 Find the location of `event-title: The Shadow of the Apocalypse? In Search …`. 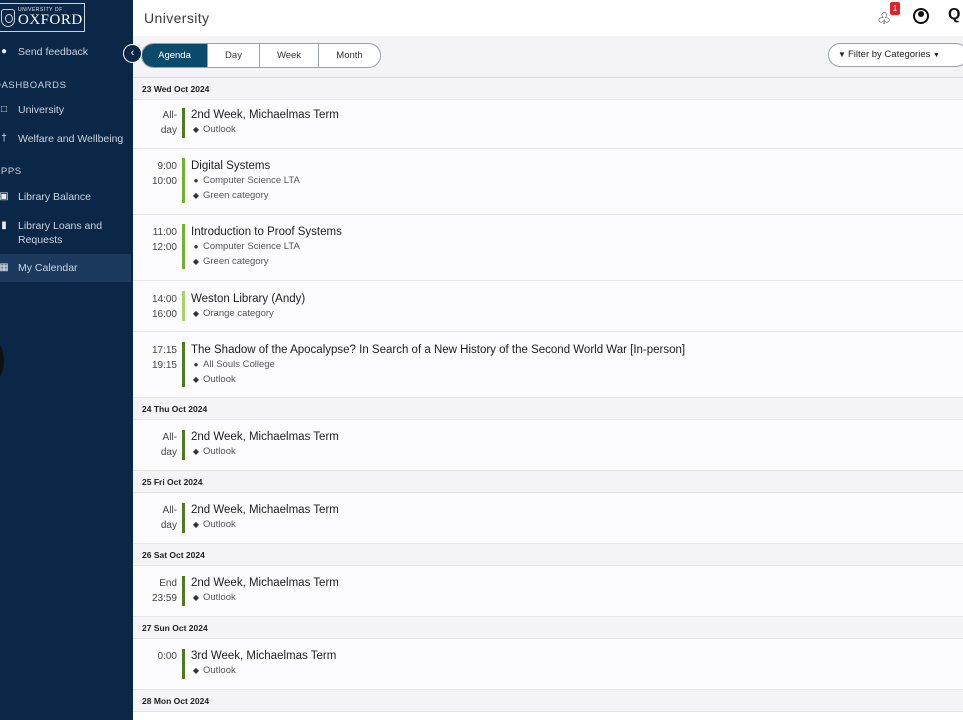

event-title: The Shadow of the Apocalypse? In Search … is located at coordinates (438, 350).